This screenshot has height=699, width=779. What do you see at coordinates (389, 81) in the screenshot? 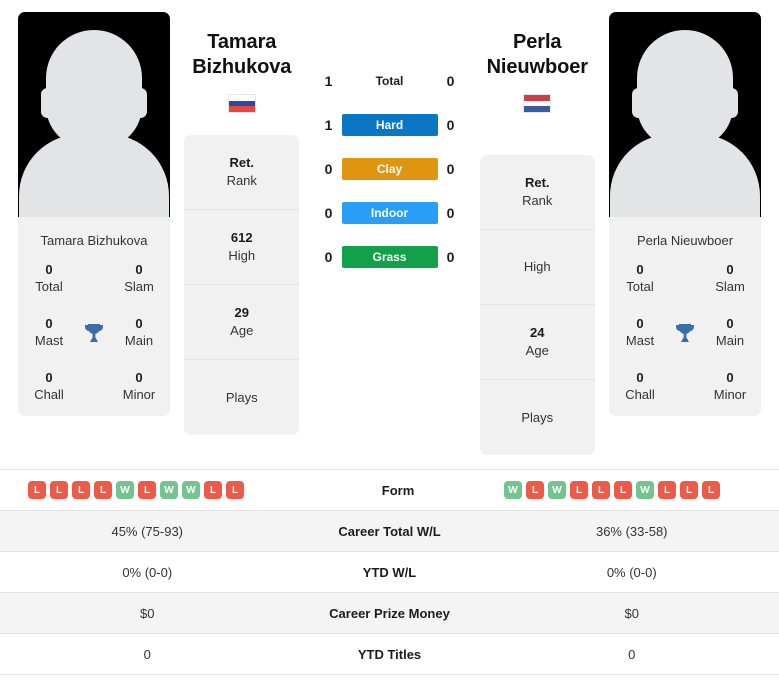
I see `h2h-total-label: Total` at bounding box center [389, 81].